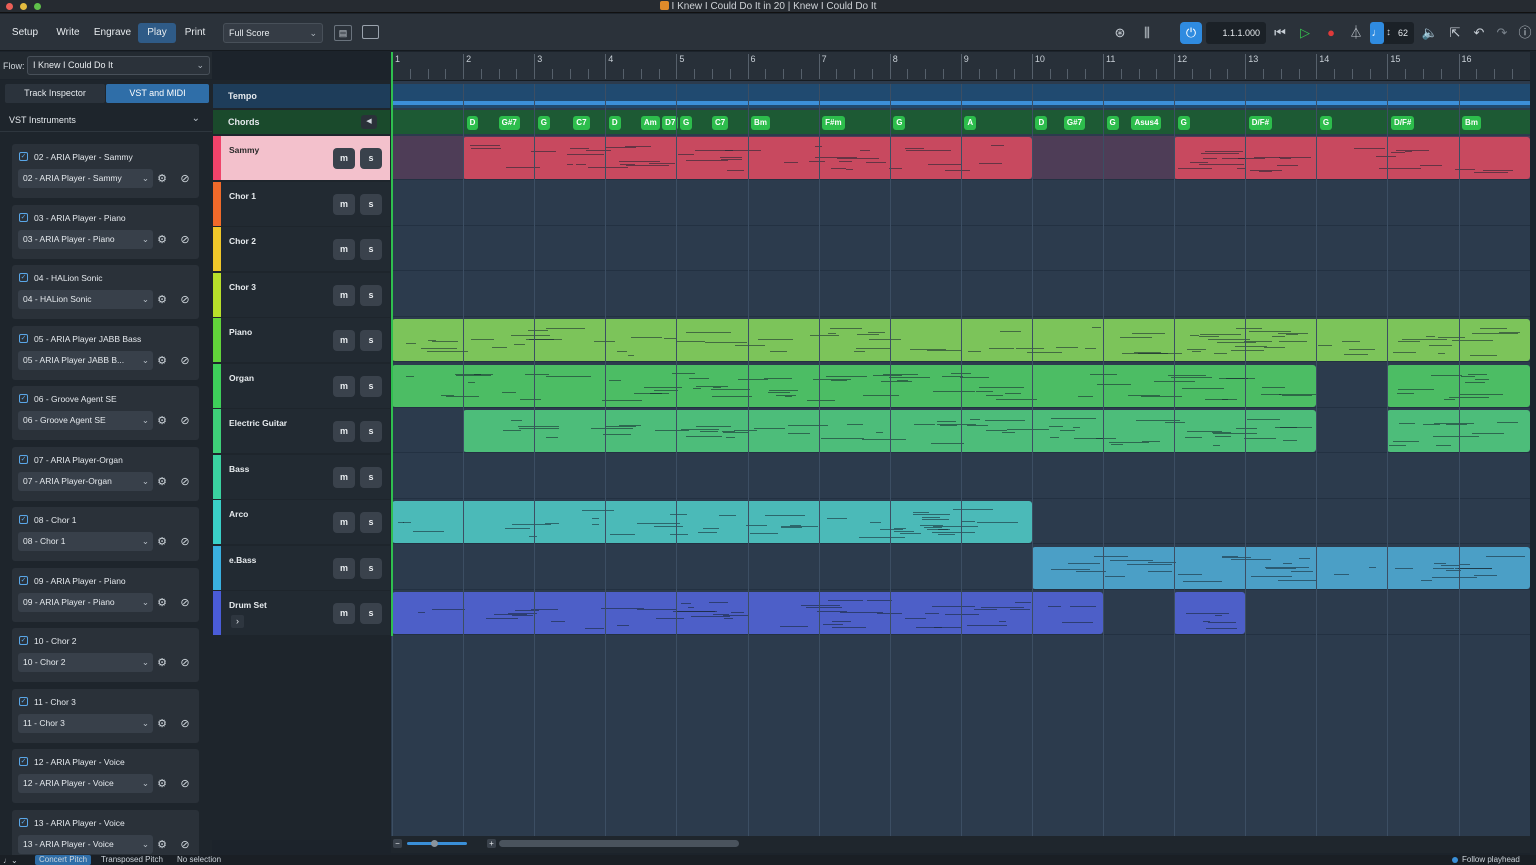 This screenshot has width=1536, height=865. I want to click on page-view-icon: ▤, so click(343, 33).